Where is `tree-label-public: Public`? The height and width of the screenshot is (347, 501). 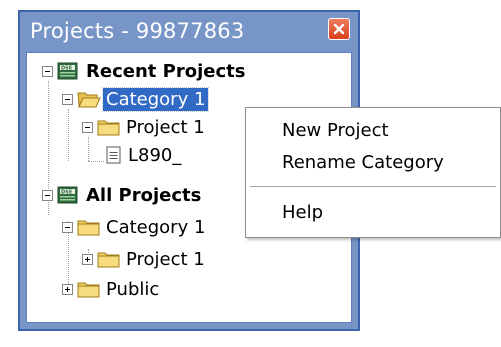
tree-label-public: Public is located at coordinates (133, 289).